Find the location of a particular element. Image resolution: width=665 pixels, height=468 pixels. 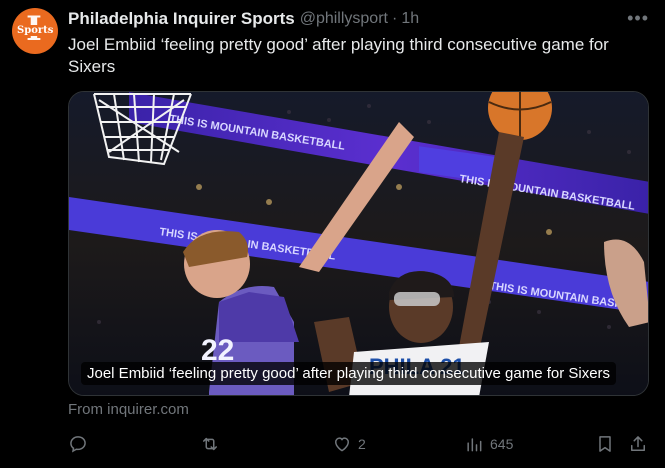

reply-icon is located at coordinates (78, 444).